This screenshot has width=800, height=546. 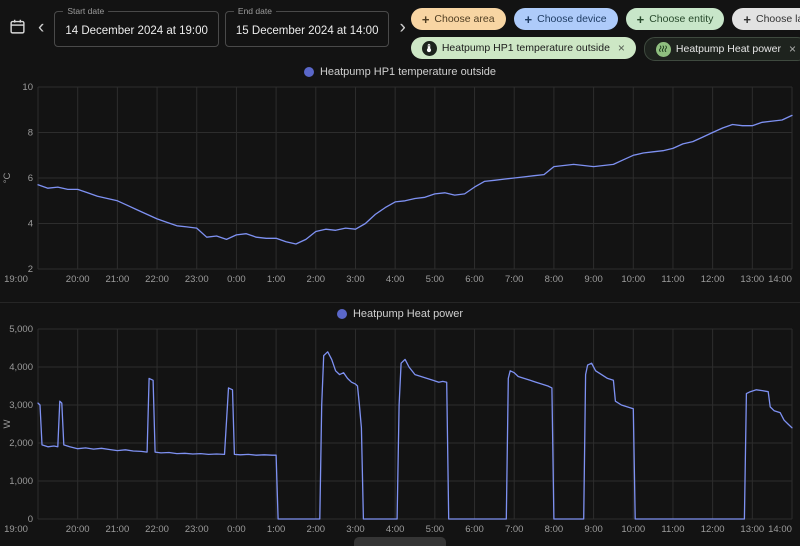 I want to click on svg-text: 6, so click(x=30, y=178).